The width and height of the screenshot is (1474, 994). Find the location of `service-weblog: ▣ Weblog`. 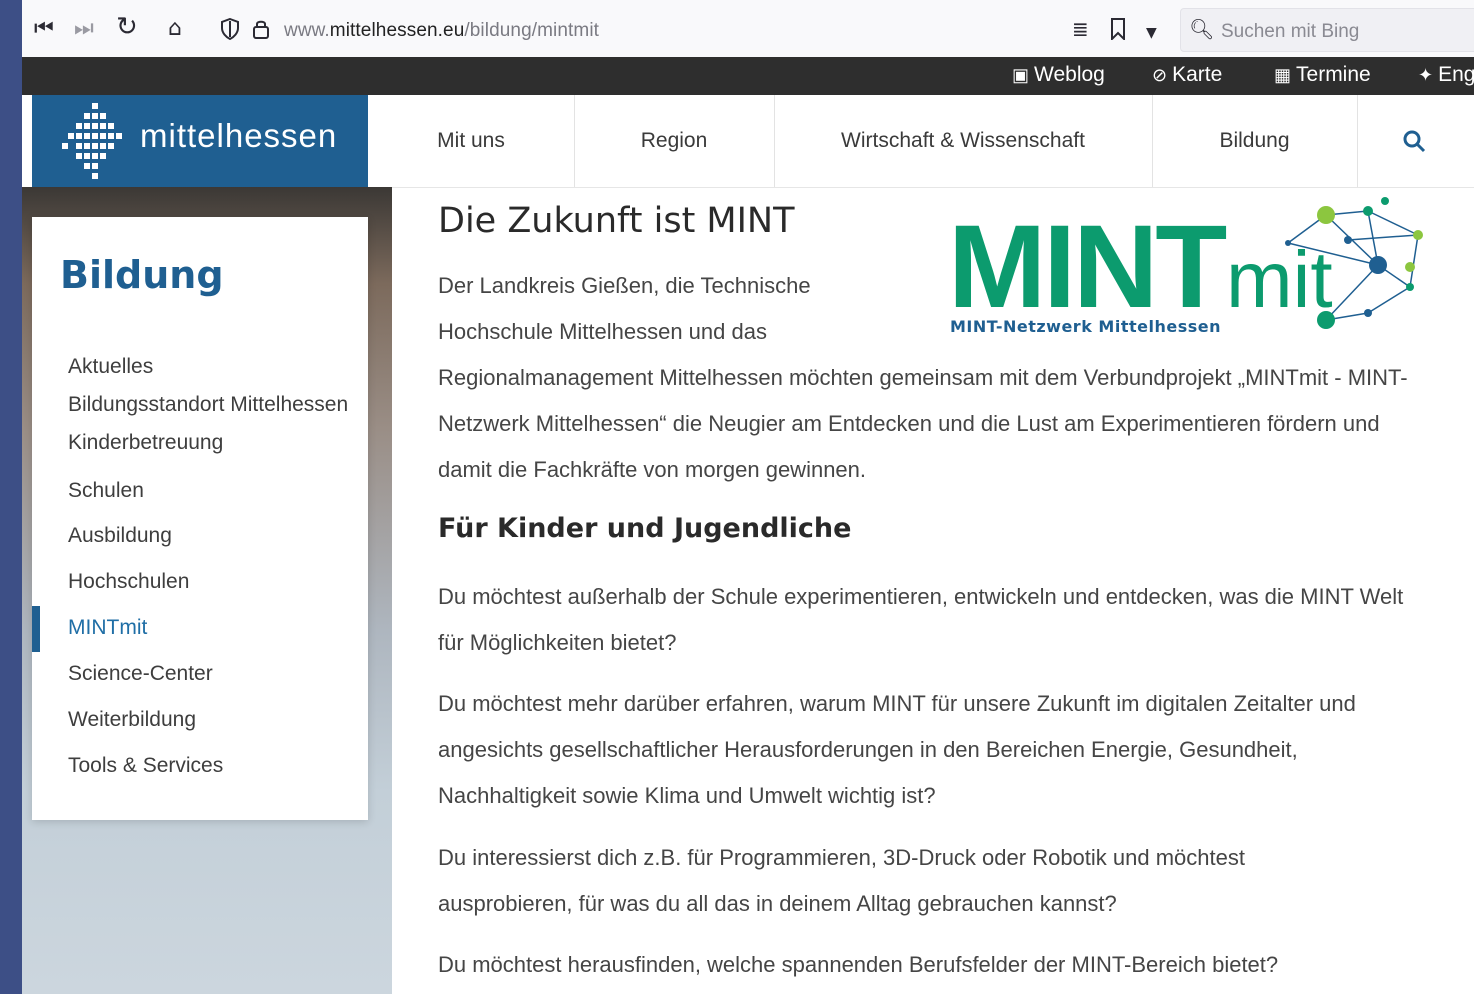

service-weblog: ▣ Weblog is located at coordinates (1058, 75).